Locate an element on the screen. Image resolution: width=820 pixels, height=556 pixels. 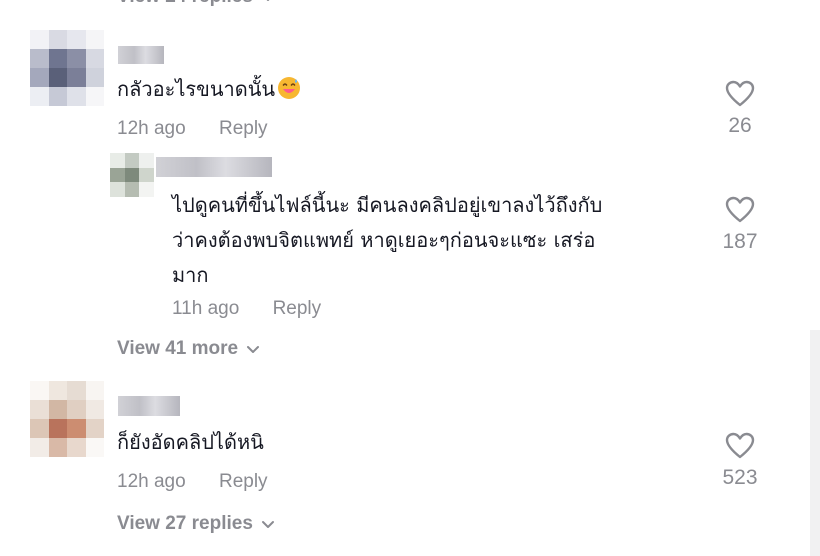
like-count: 523 is located at coordinates (740, 477).